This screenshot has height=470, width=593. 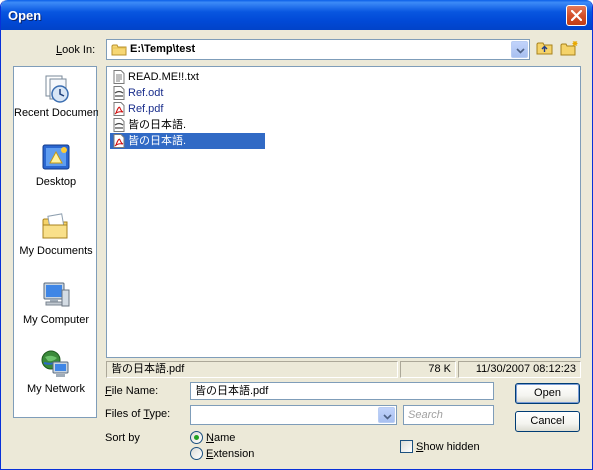 I want to click on desktop-icon, so click(x=56, y=157).